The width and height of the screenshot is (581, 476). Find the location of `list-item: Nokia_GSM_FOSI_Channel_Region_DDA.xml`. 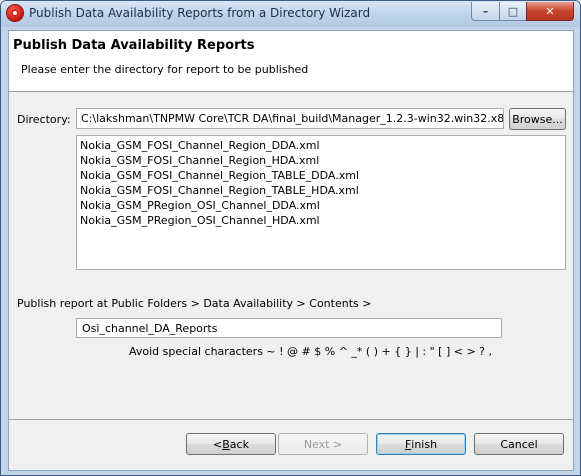

list-item: Nokia_GSM_FOSI_Channel_Region_DDA.xml is located at coordinates (321, 145).